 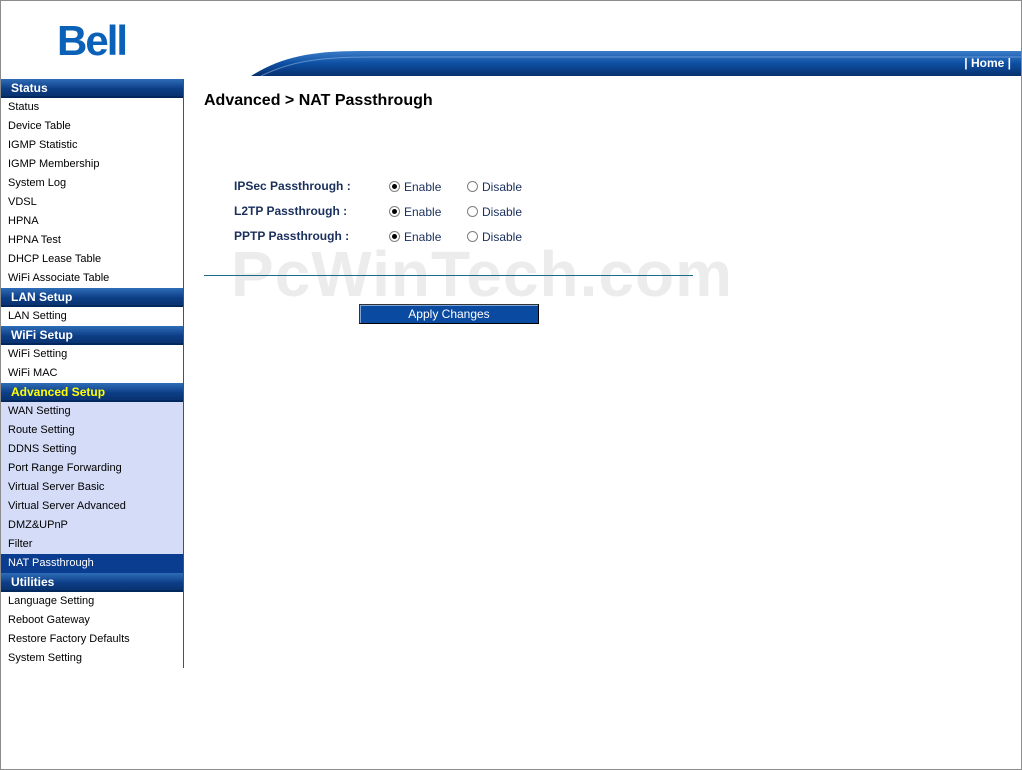 I want to click on sidebar-item-wifi-associate-table: WiFi Associate Table, so click(x=92, y=278).